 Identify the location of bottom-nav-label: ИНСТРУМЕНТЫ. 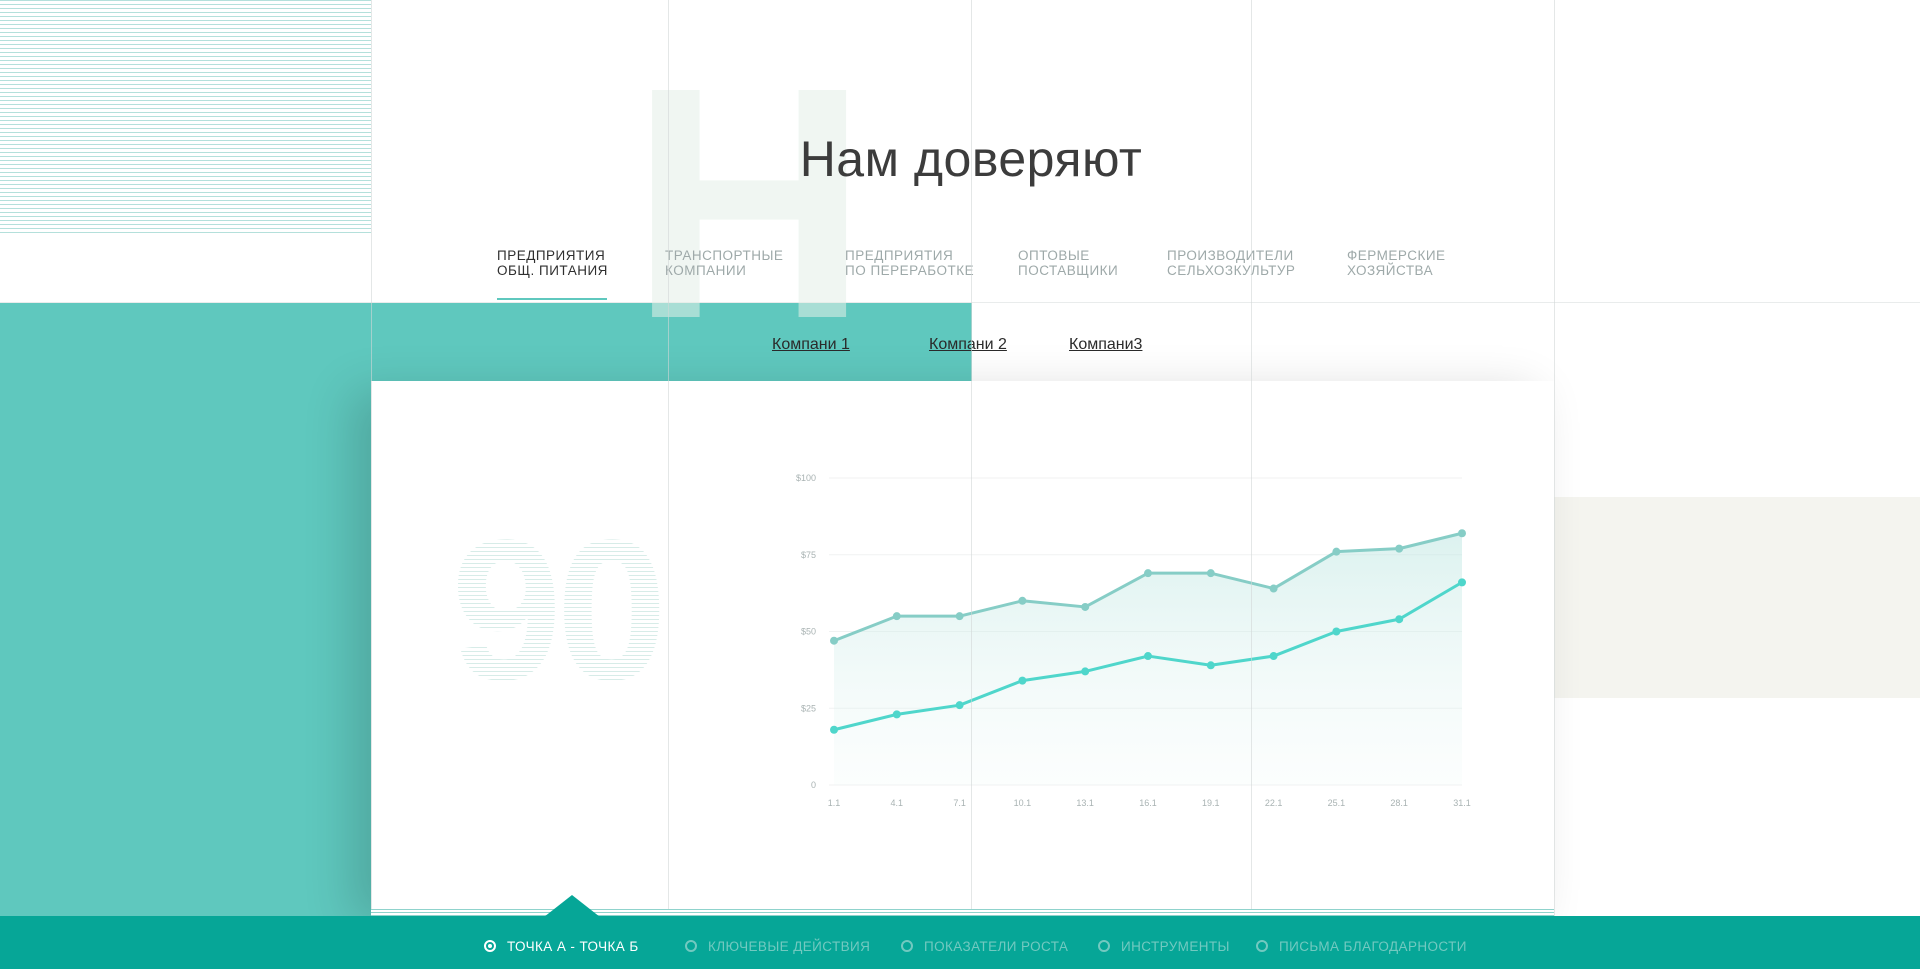
(1175, 946).